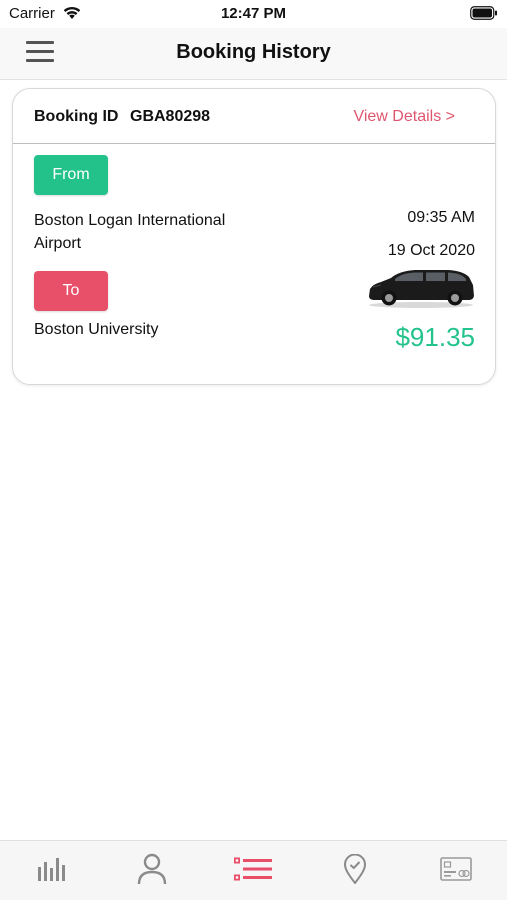 Image resolution: width=507 pixels, height=900 pixels. What do you see at coordinates (71, 291) in the screenshot?
I see `to-badge: To` at bounding box center [71, 291].